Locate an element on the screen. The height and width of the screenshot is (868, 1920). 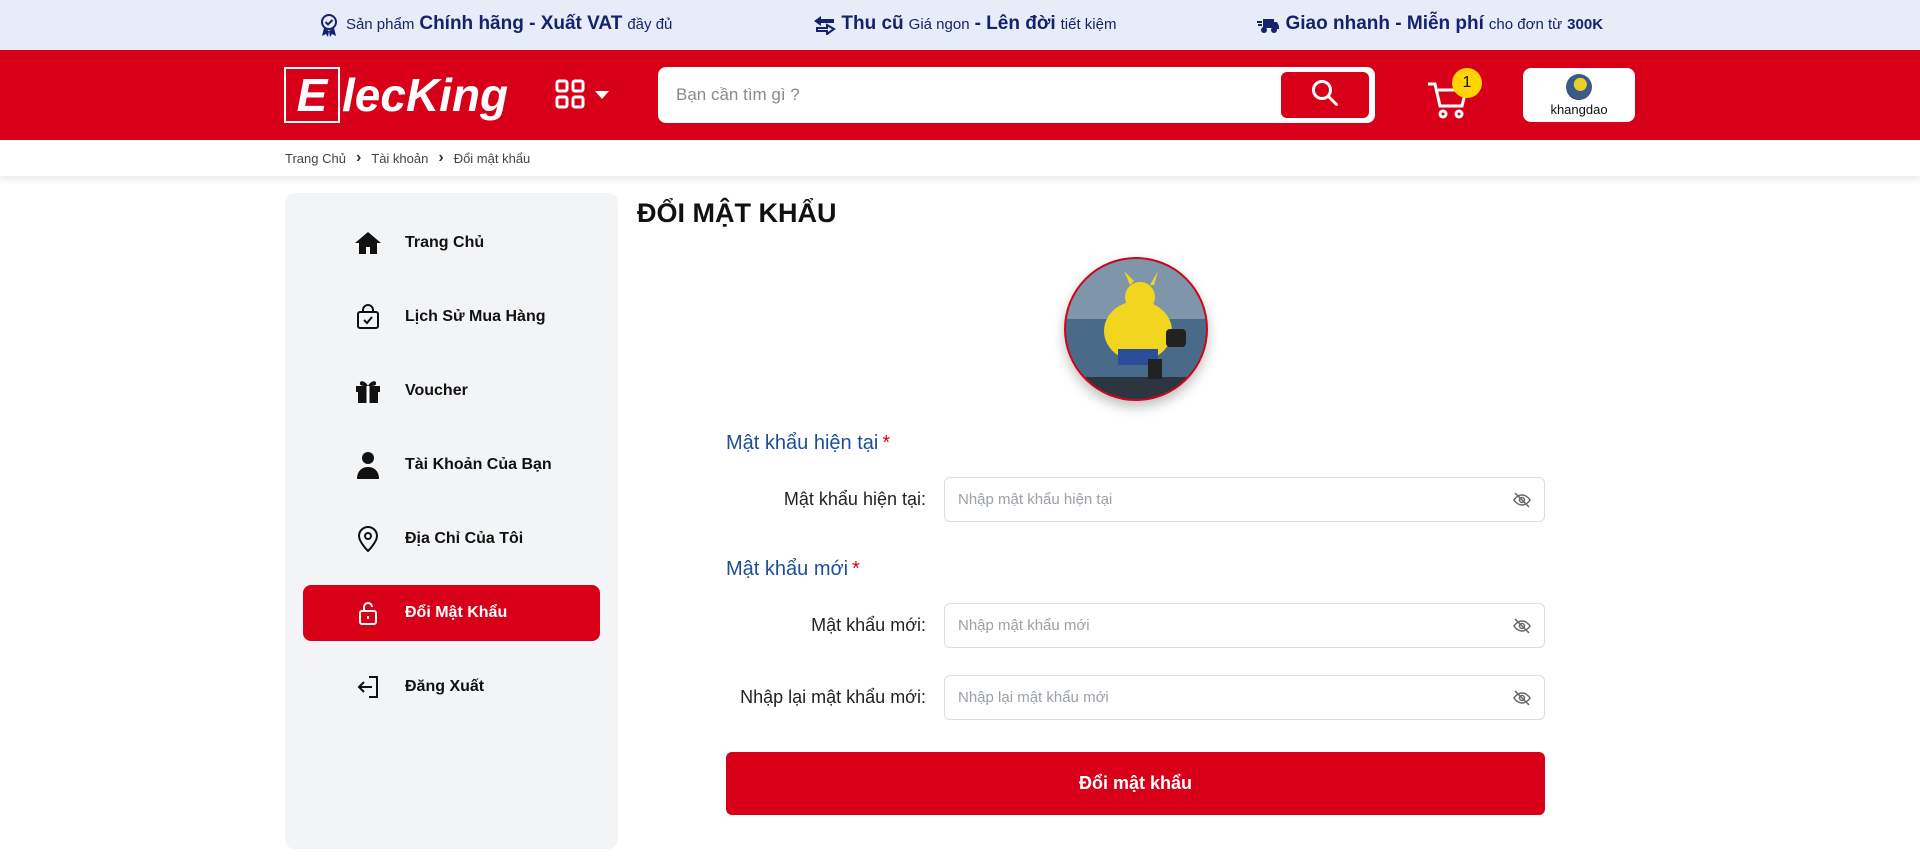
sidebar-item-address: Địa Chỉ Của Tôi is located at coordinates (451, 539).